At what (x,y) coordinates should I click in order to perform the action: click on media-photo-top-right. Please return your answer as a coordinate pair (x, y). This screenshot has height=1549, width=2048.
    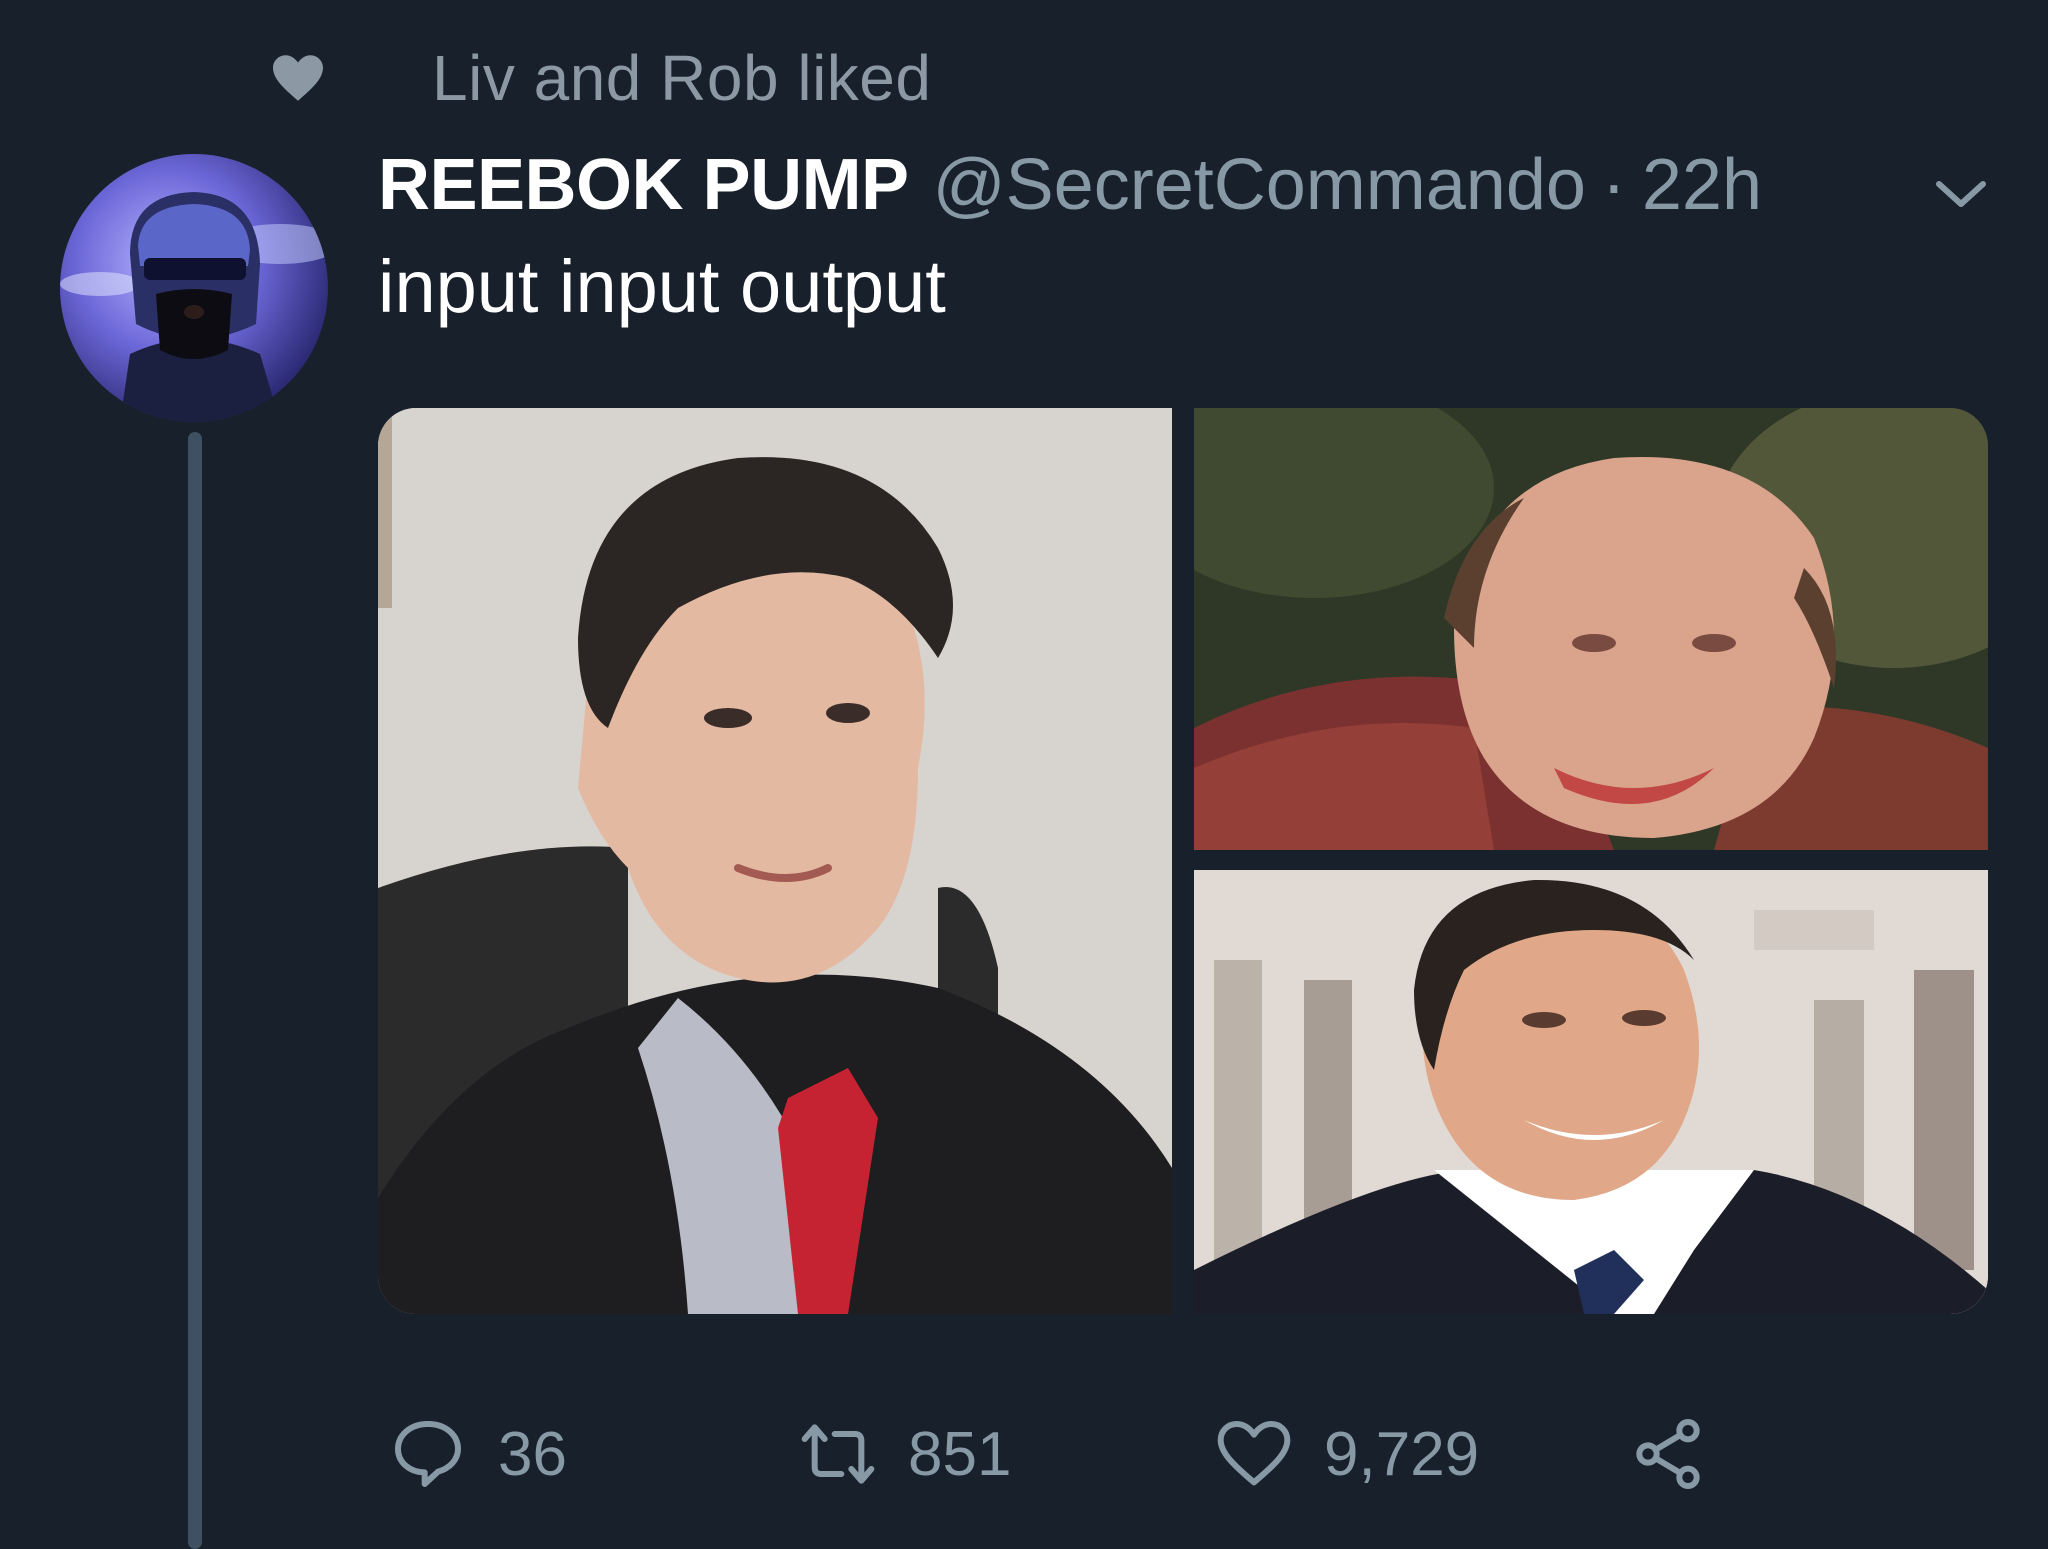
    Looking at the image, I should click on (1591, 629).